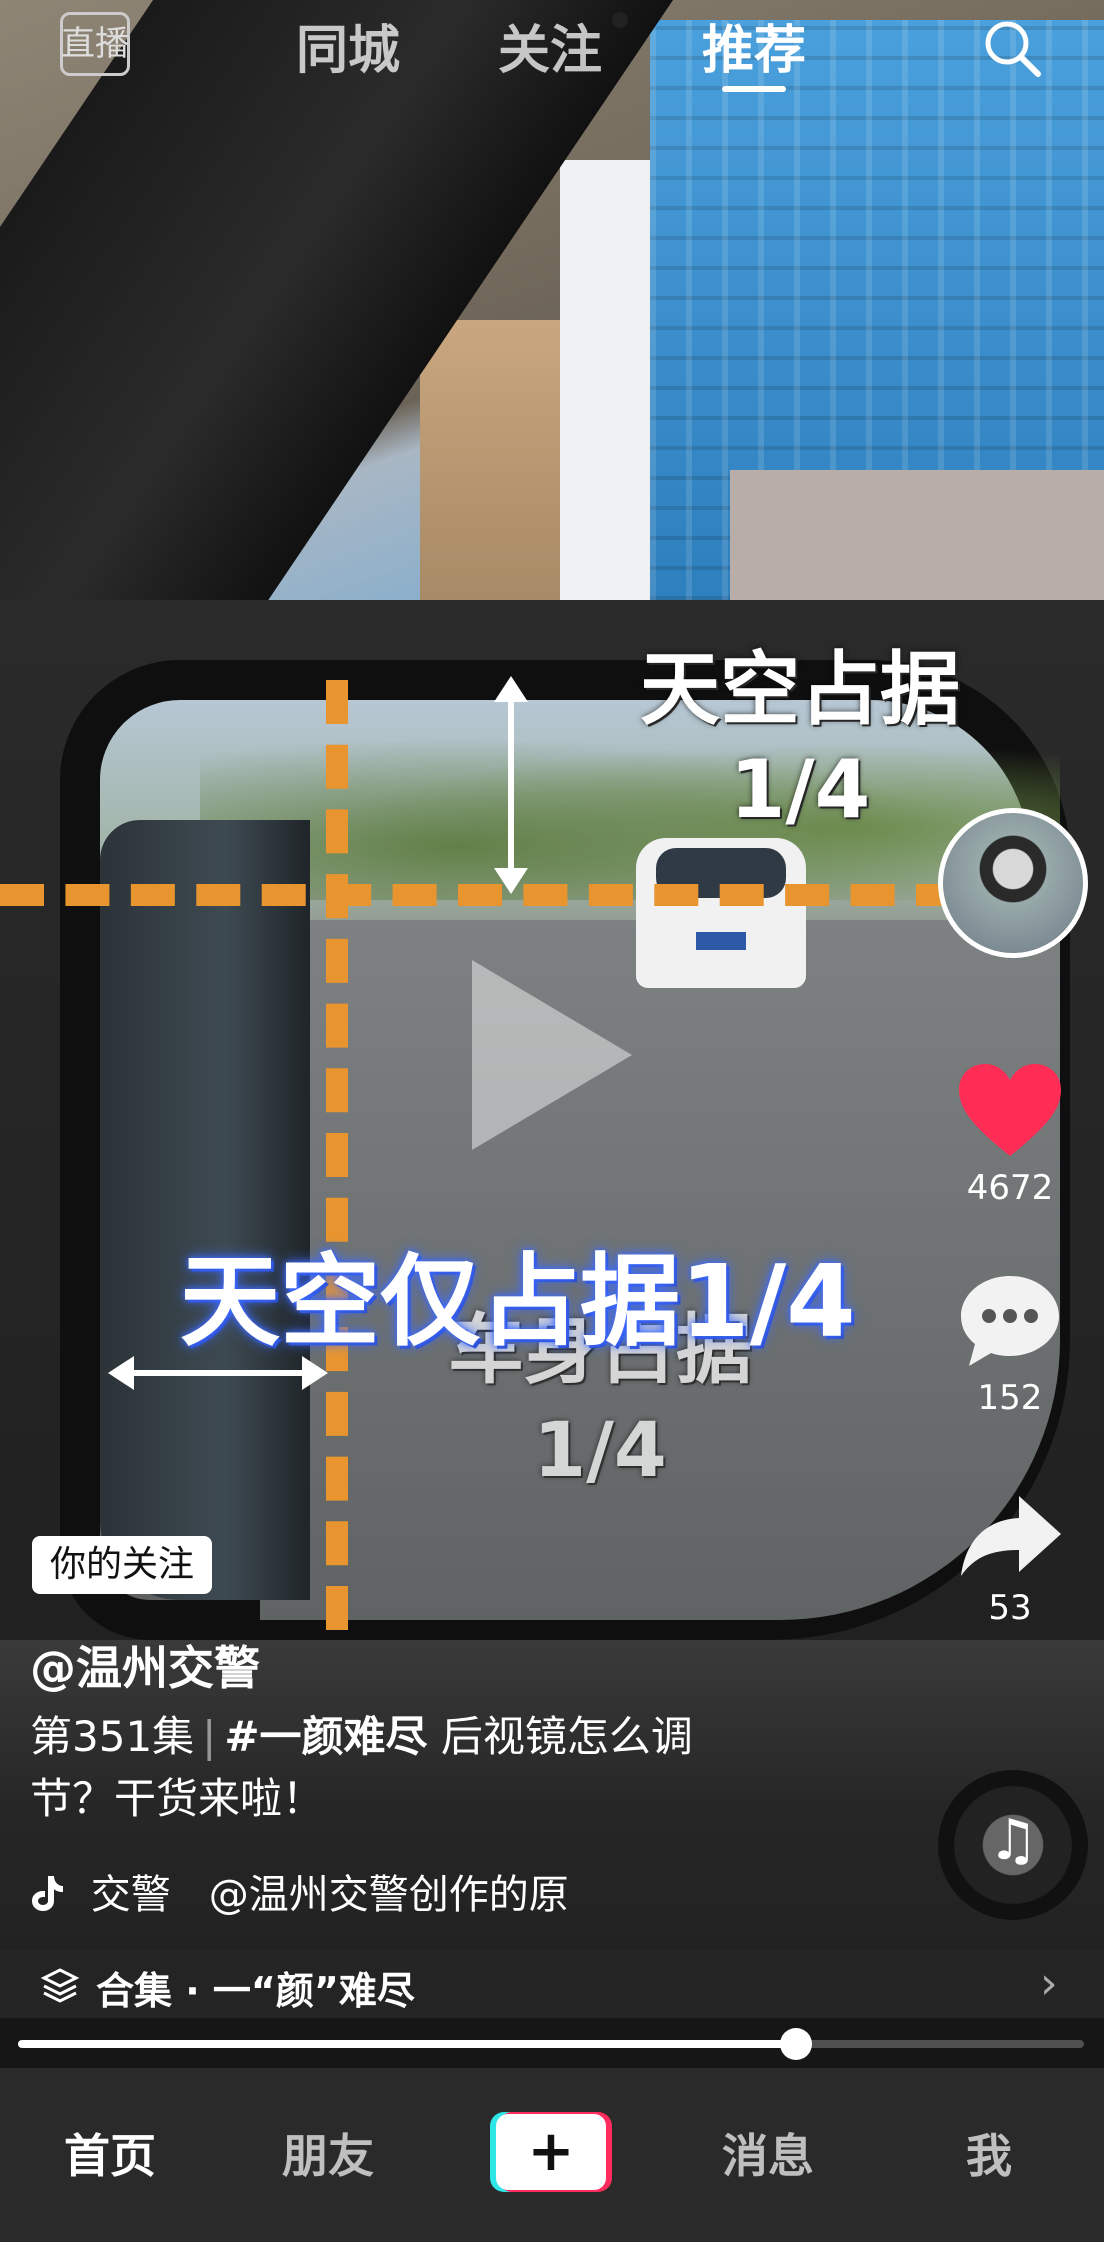 The width and height of the screenshot is (1104, 2242). I want to click on follow-badge: 你的关注, so click(122, 1565).